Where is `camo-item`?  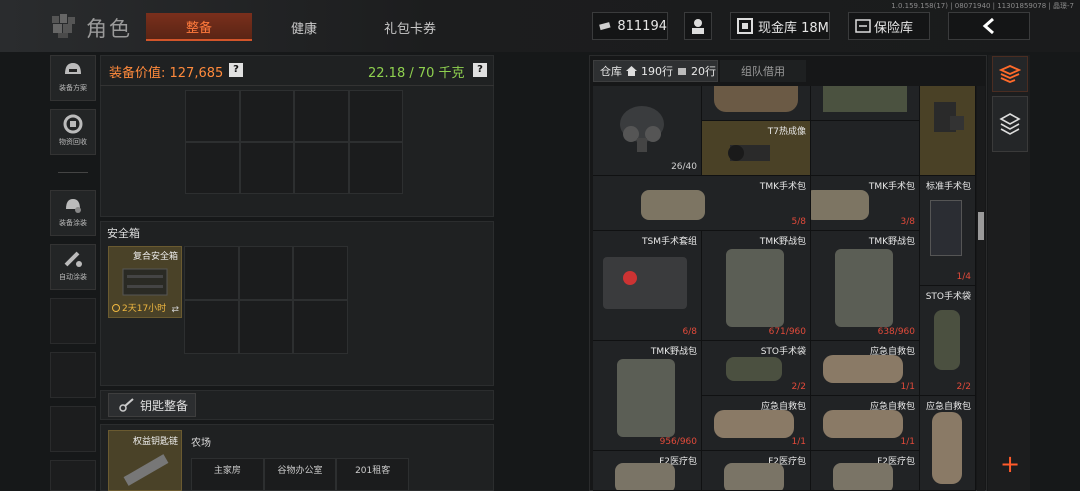
camo-item is located at coordinates (865, 103).